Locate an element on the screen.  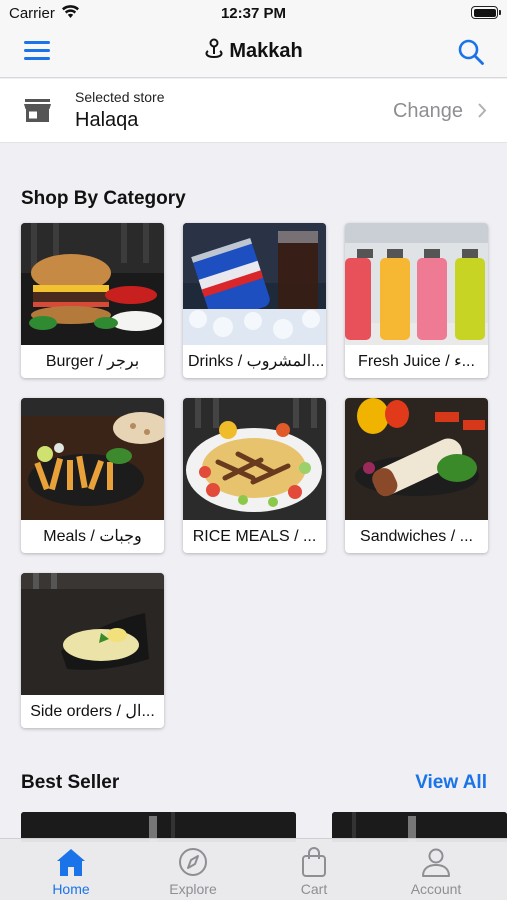
city-title: Makkah is located at coordinates (266, 51).